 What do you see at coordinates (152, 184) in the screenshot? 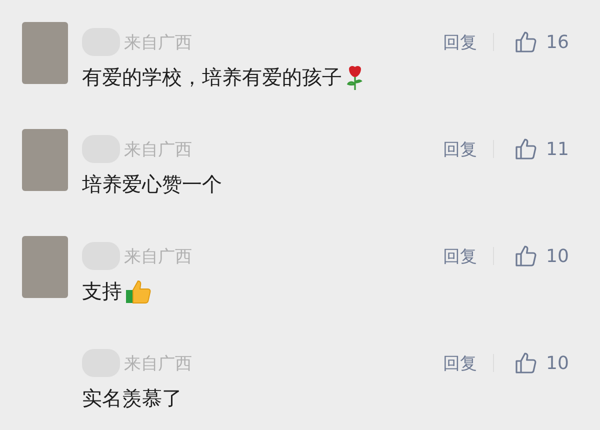
I see `comment-text: 培养爱心赞一个` at bounding box center [152, 184].